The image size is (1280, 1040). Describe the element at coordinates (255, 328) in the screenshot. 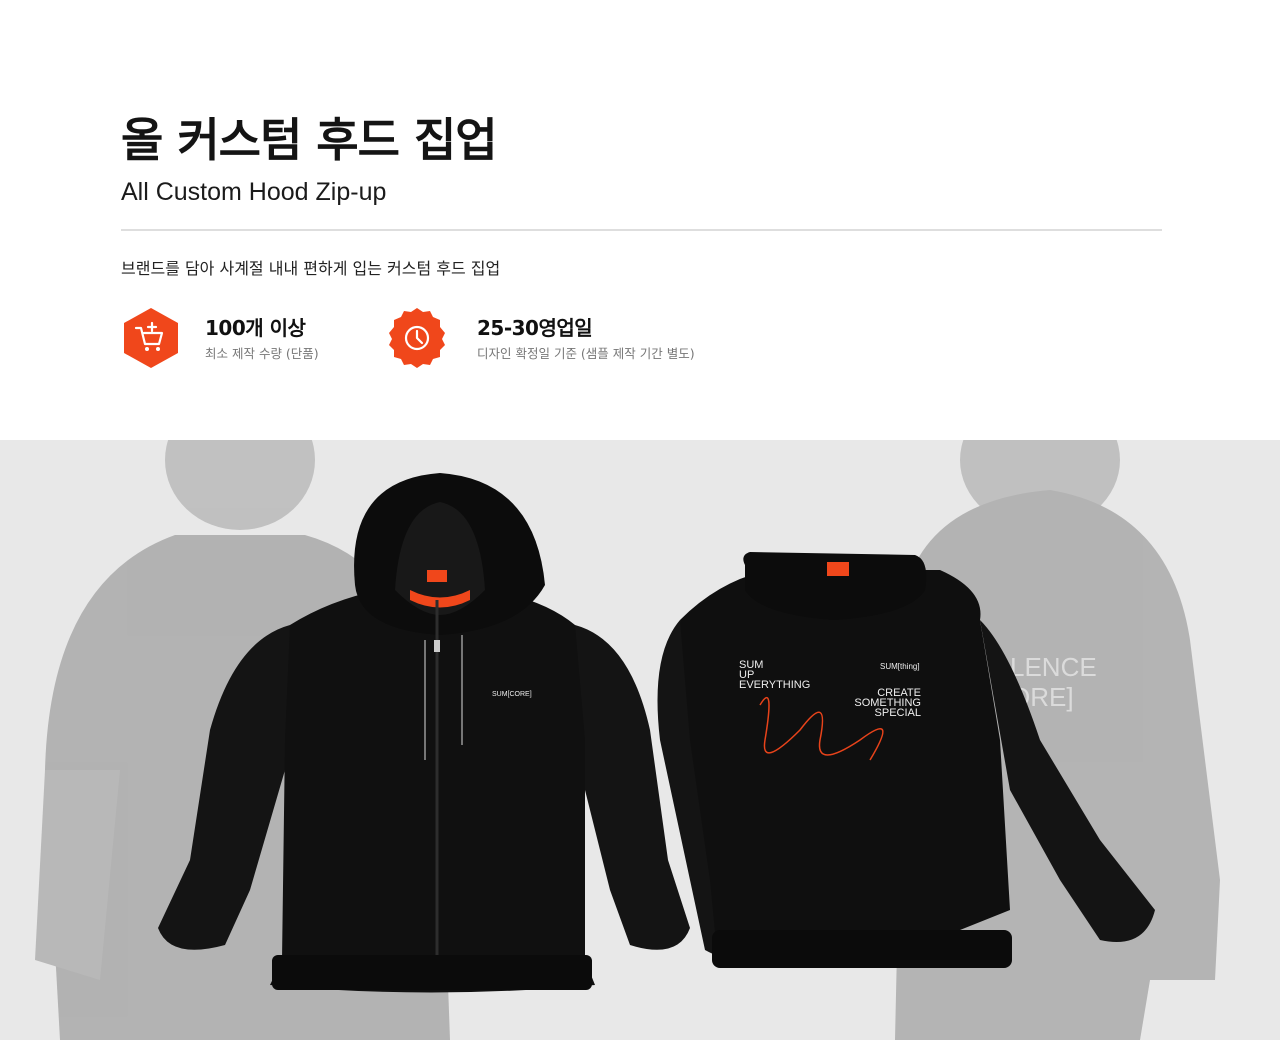

I see `feature-title: 100개 이상` at that location.